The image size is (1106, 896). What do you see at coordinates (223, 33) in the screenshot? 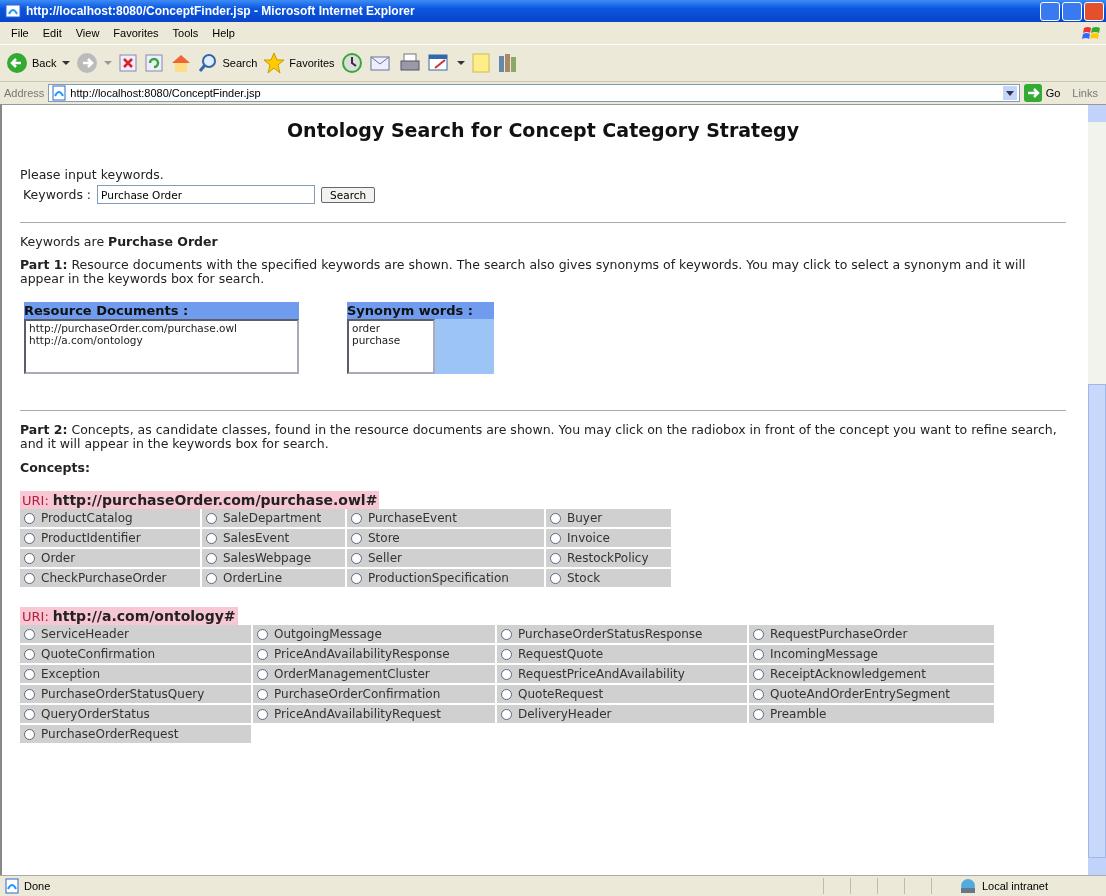
I see `menu-item: Help` at bounding box center [223, 33].